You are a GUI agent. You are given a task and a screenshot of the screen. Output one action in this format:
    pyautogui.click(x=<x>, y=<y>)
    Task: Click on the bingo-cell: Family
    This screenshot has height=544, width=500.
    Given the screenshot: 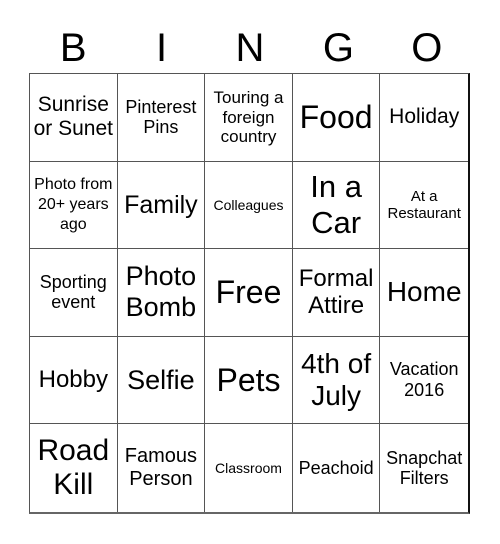 What is the action you would take?
    pyautogui.click(x=161, y=205)
    